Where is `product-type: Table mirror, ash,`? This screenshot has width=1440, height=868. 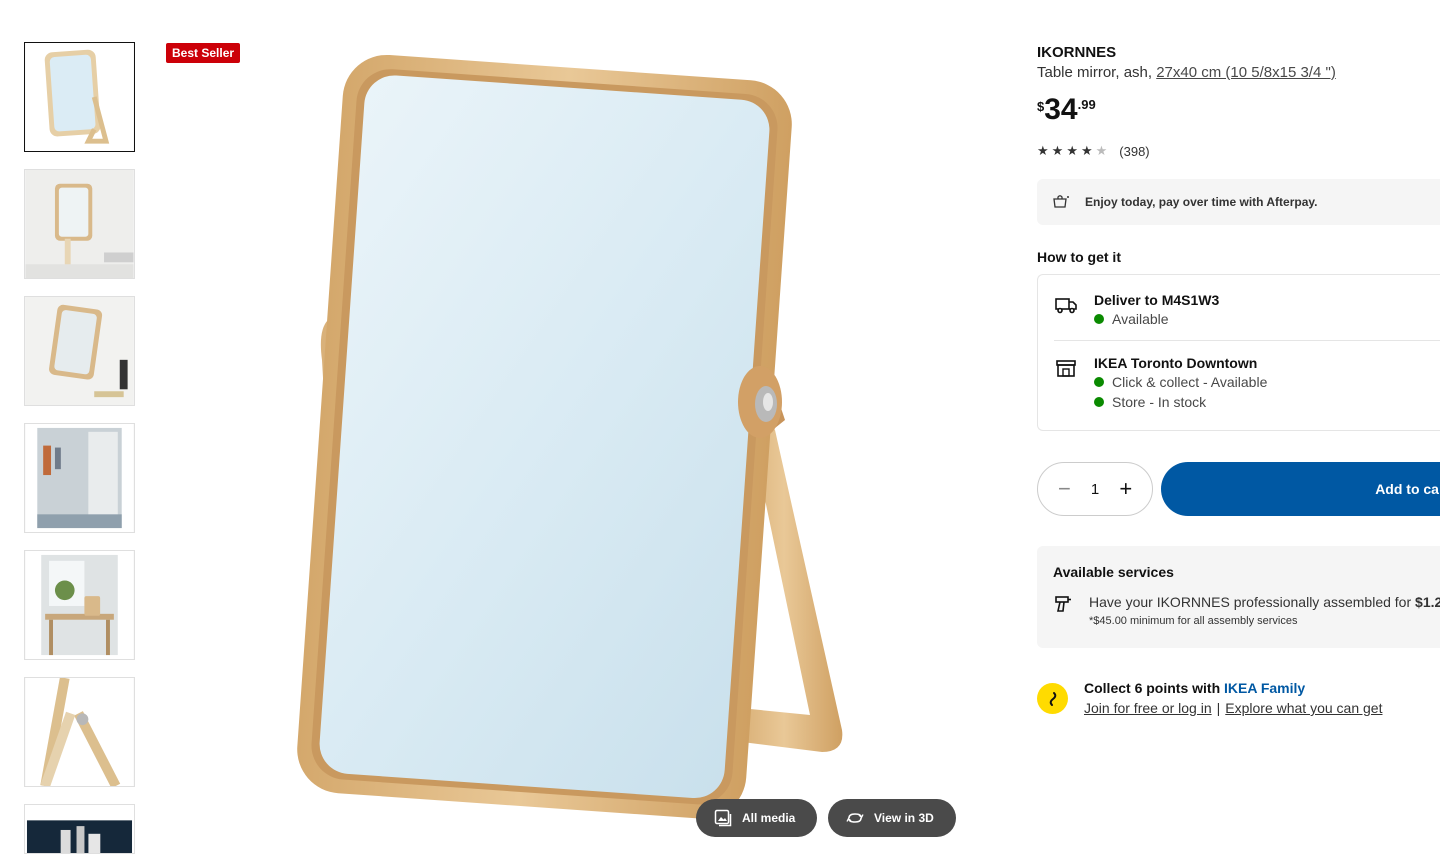 product-type: Table mirror, ash, is located at coordinates (1095, 72).